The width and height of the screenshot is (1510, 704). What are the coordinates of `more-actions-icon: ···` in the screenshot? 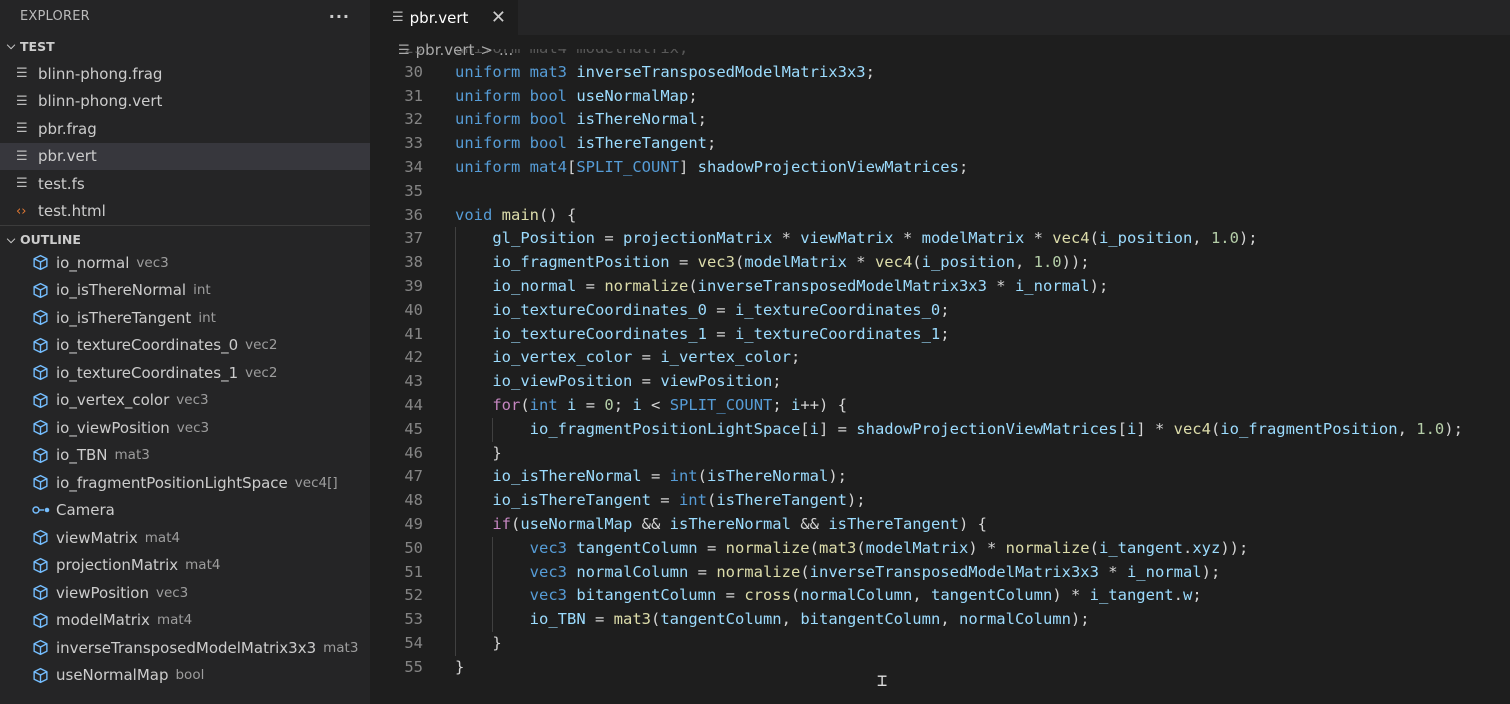 It's located at (339, 16).